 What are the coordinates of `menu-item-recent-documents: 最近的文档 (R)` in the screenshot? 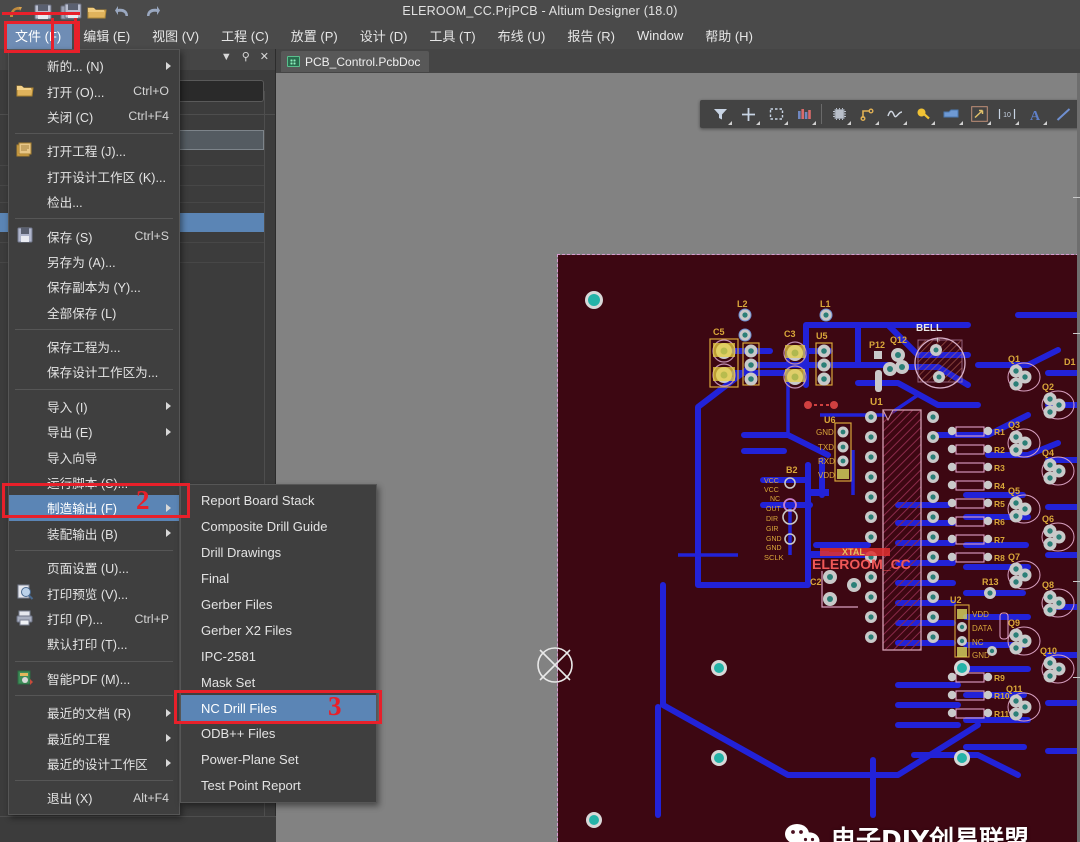 It's located at (94, 712).